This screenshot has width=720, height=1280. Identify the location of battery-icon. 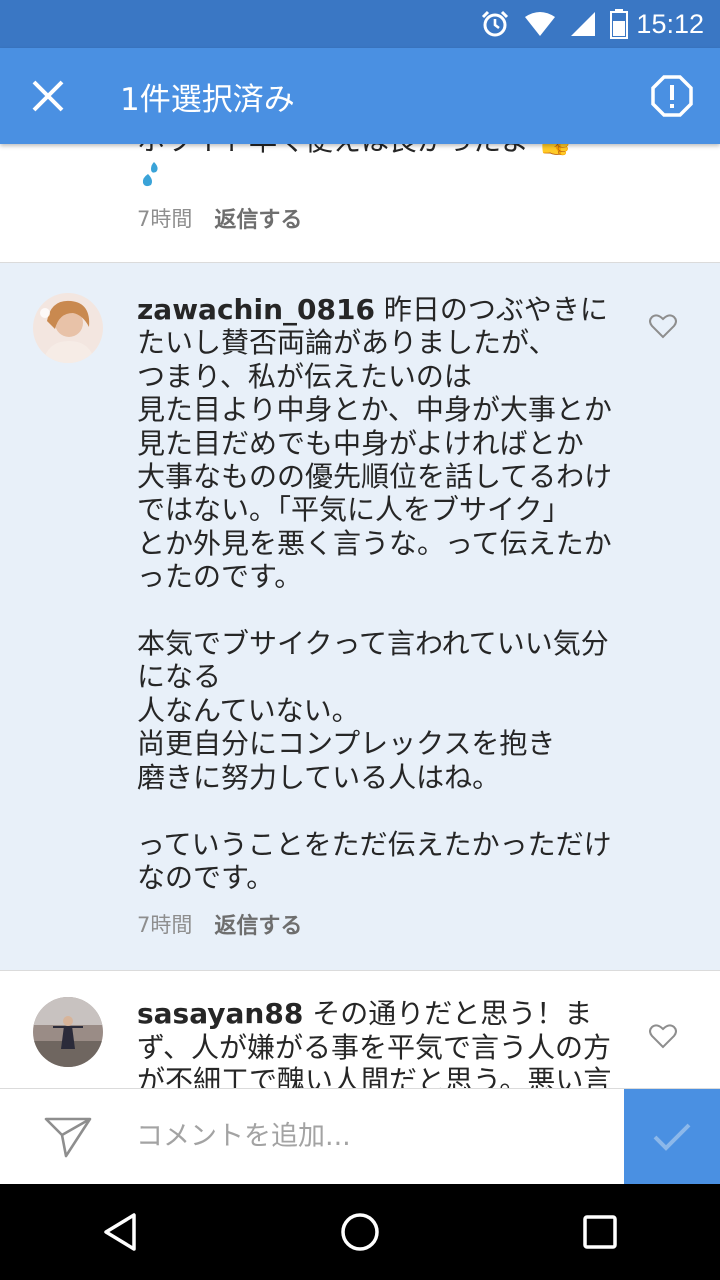
(619, 24).